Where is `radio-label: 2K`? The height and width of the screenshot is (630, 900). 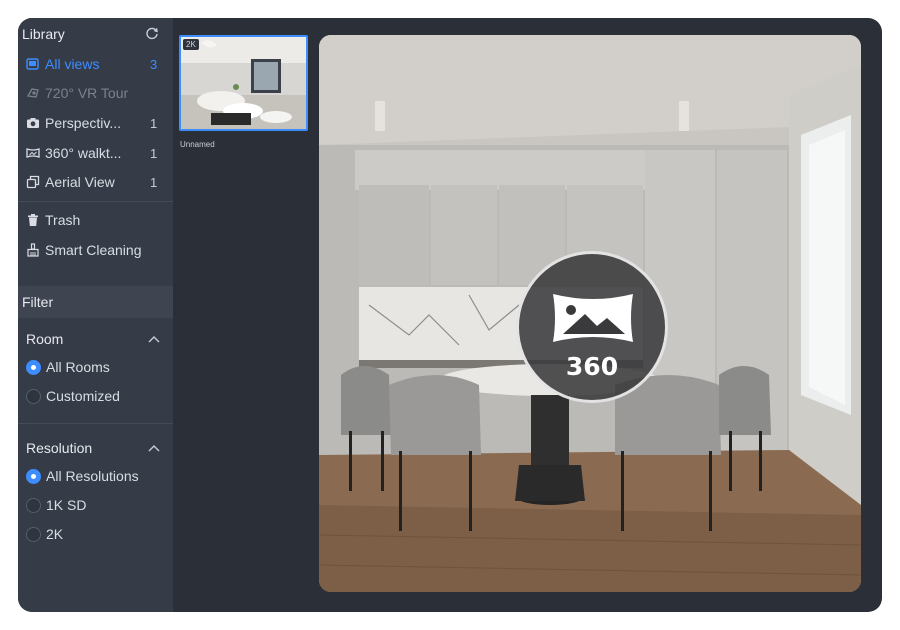
radio-label: 2K is located at coordinates (55, 534).